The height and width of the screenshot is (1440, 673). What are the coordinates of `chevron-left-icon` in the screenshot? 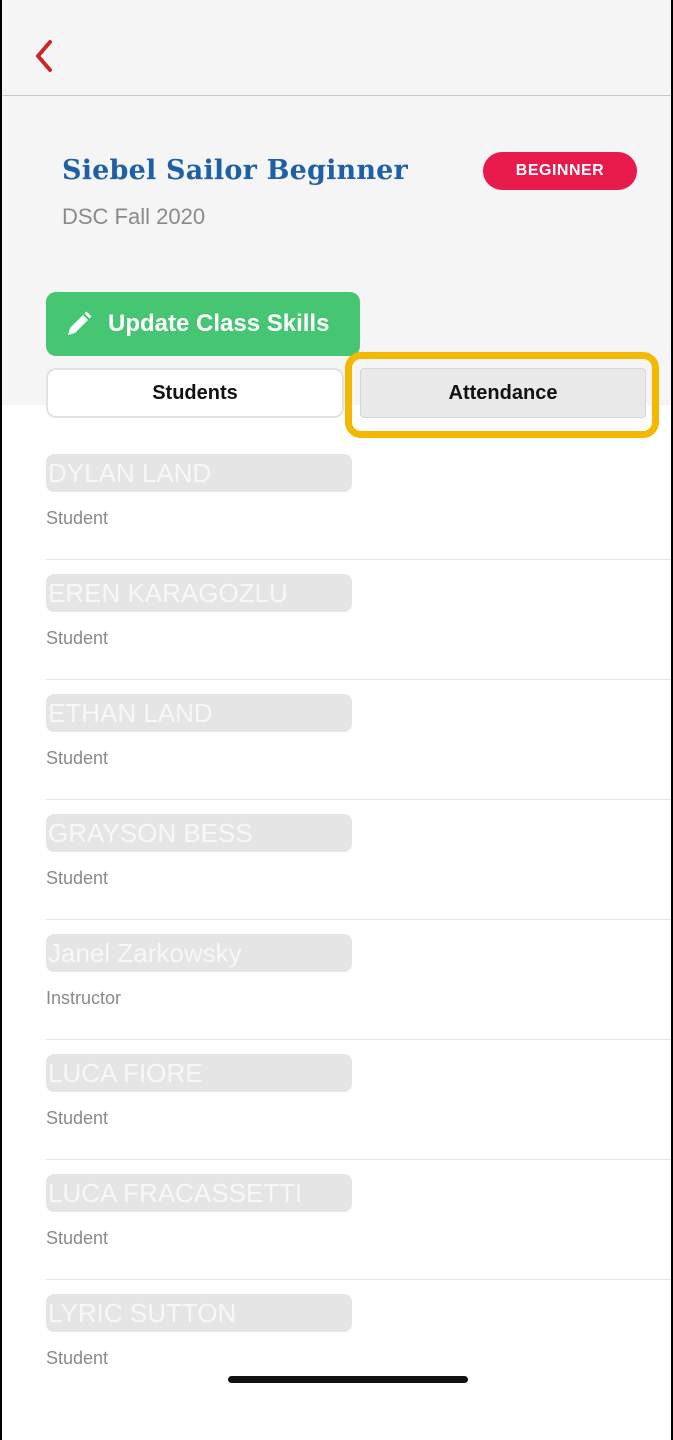 It's located at (45, 56).